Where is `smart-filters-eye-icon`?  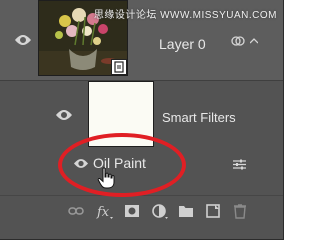 smart-filters-eye-icon is located at coordinates (64, 115).